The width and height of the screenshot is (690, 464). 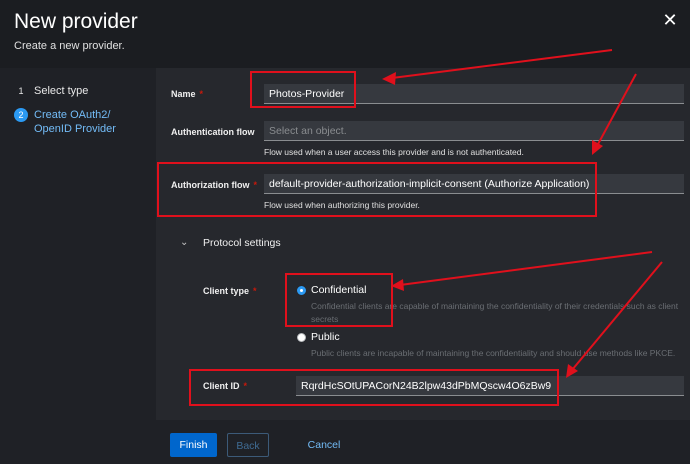 What do you see at coordinates (345, 34) in the screenshot?
I see `modal-header: New provider Create a new provider. ✕` at bounding box center [345, 34].